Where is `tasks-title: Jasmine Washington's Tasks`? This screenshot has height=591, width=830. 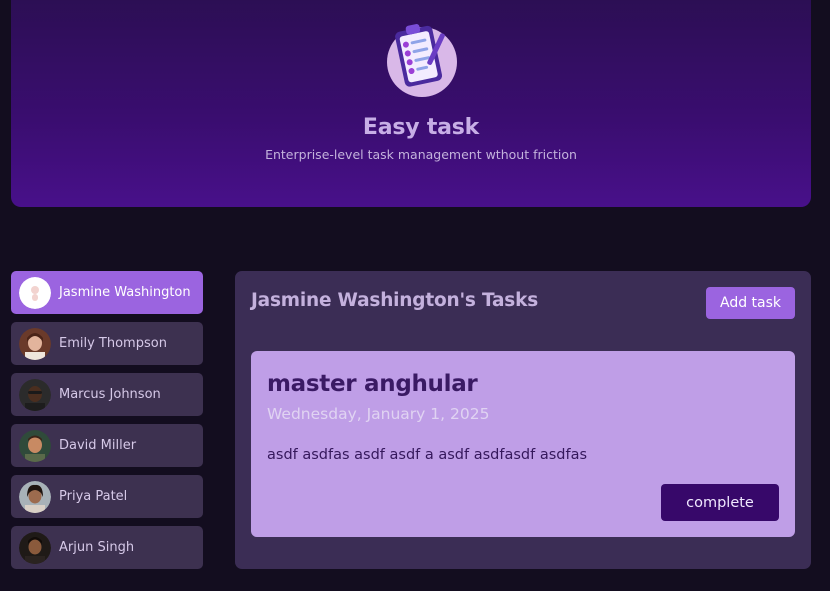
tasks-title: Jasmine Washington's Tasks is located at coordinates (395, 300).